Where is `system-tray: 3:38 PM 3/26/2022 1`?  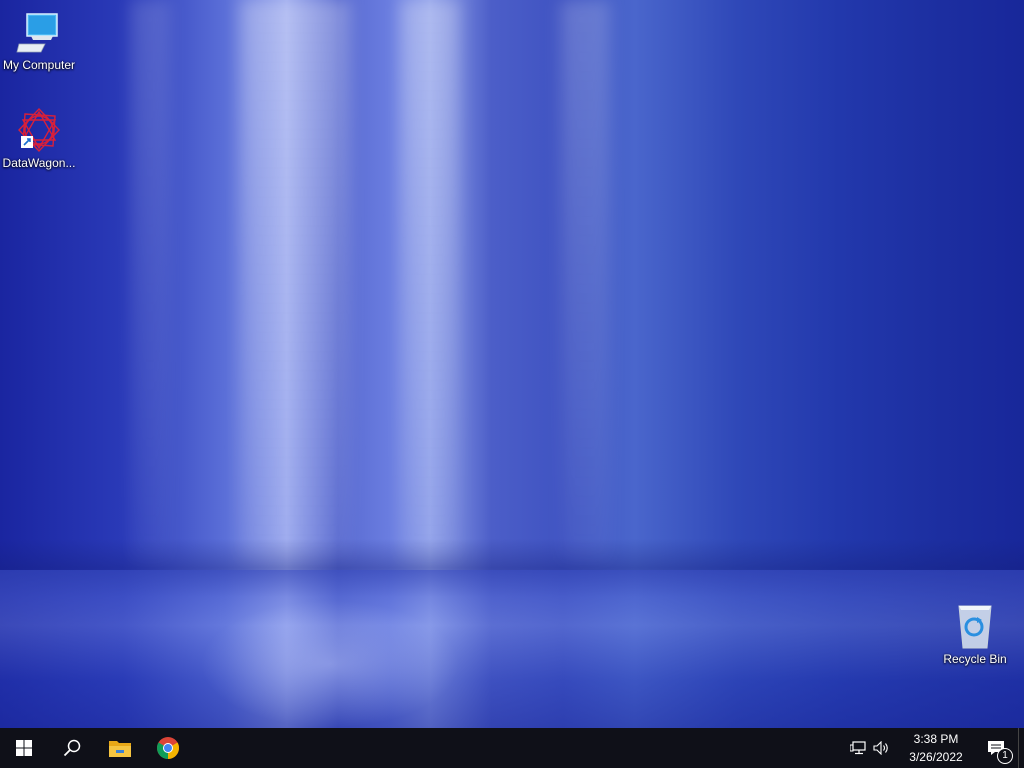 system-tray: 3:38 PM 3/26/2022 1 is located at coordinates (935, 748).